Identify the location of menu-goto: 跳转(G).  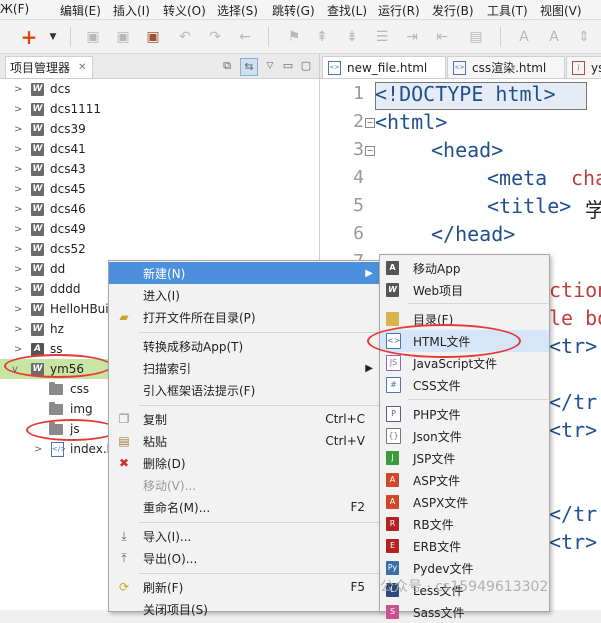
(293, 10).